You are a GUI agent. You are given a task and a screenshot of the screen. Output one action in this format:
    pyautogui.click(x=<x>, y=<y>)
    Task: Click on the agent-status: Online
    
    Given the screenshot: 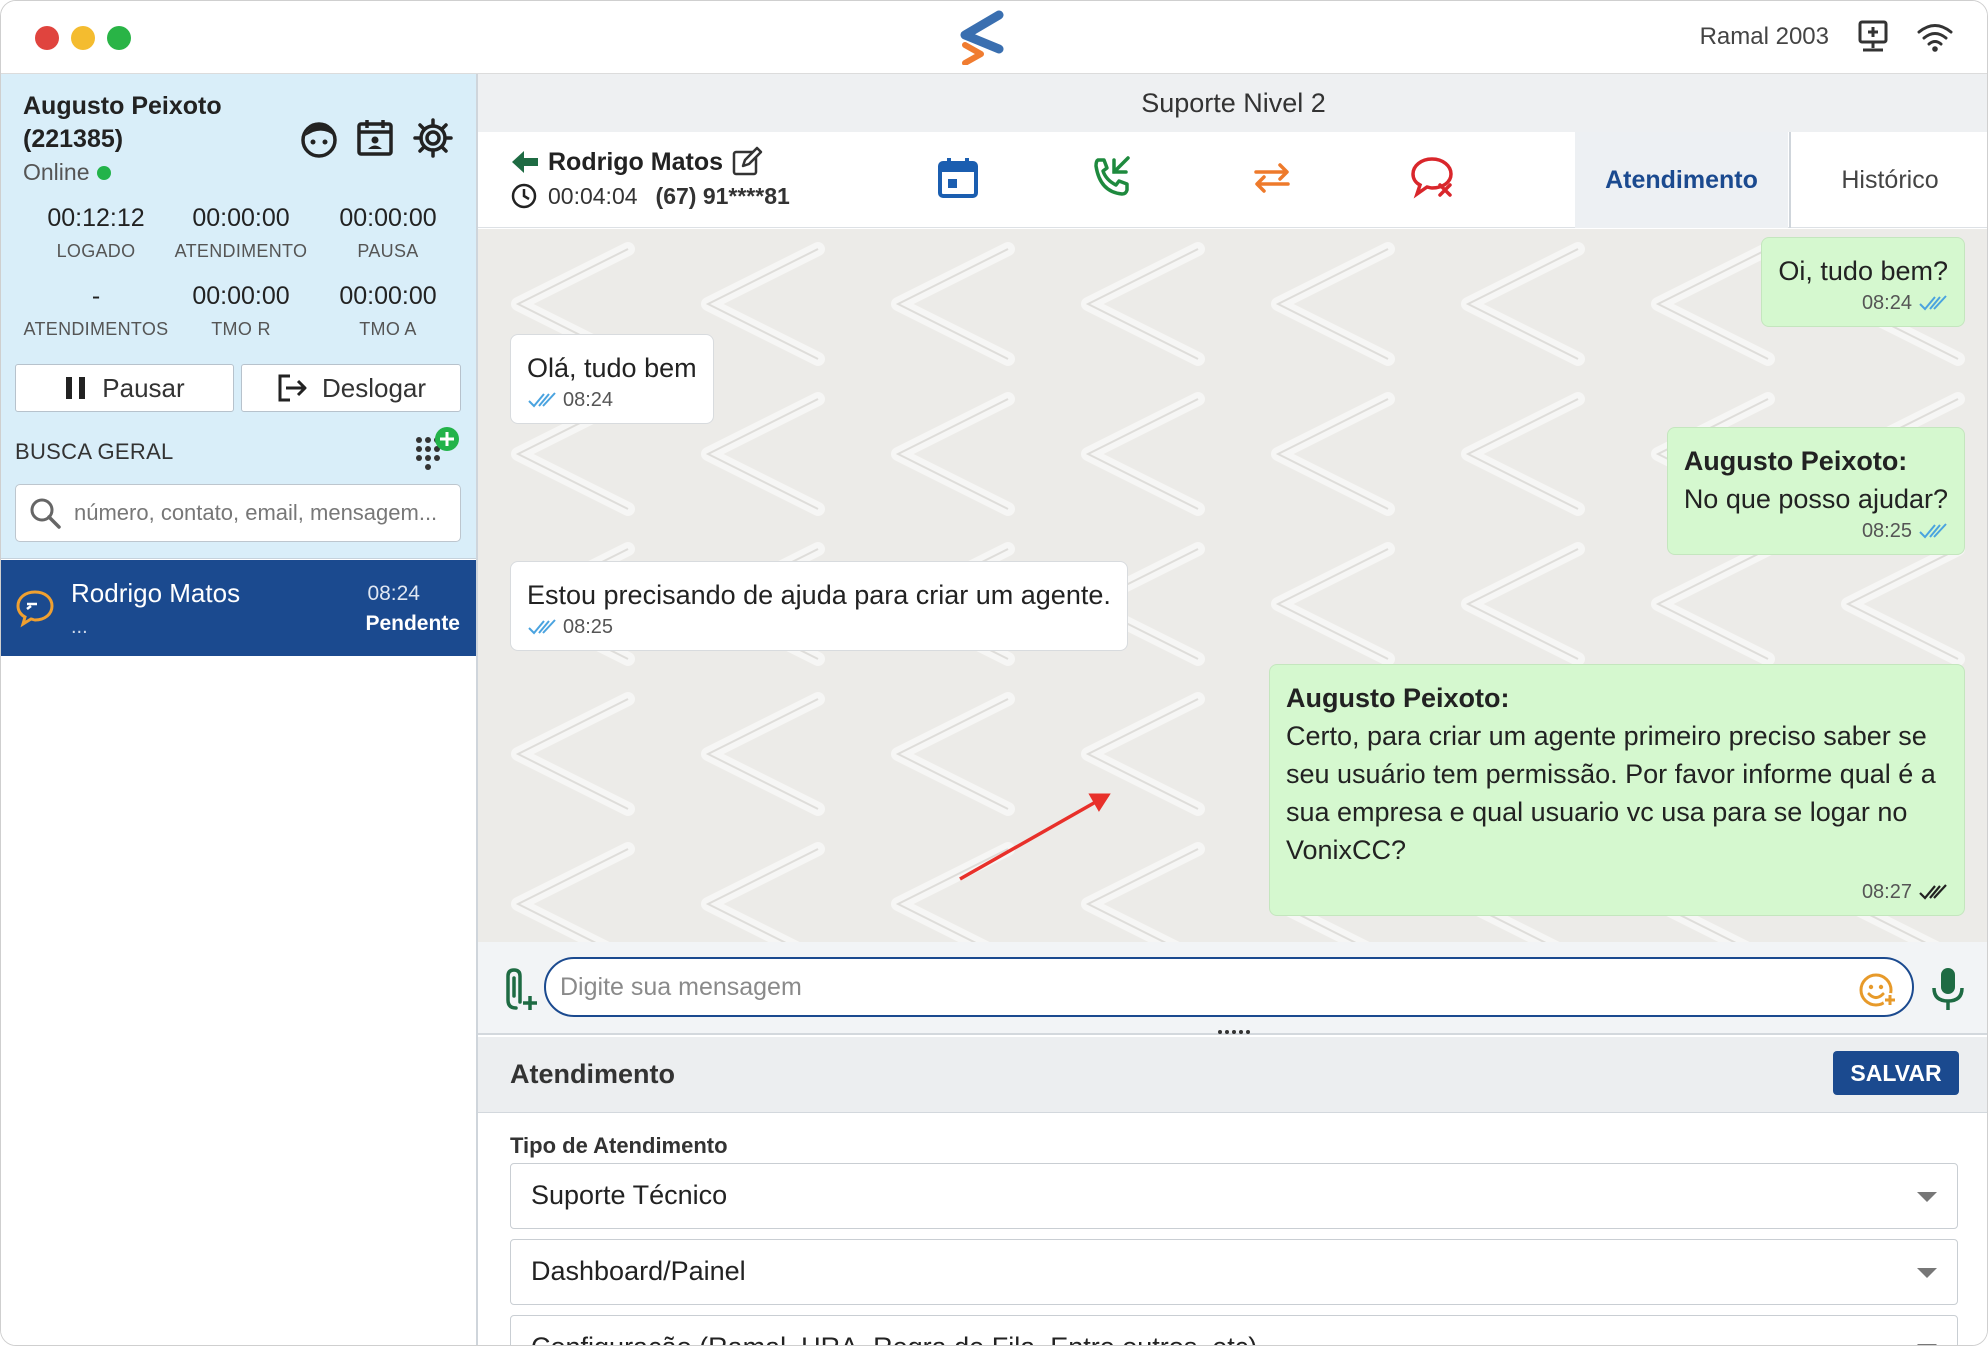 What is the action you would take?
    pyautogui.click(x=67, y=172)
    